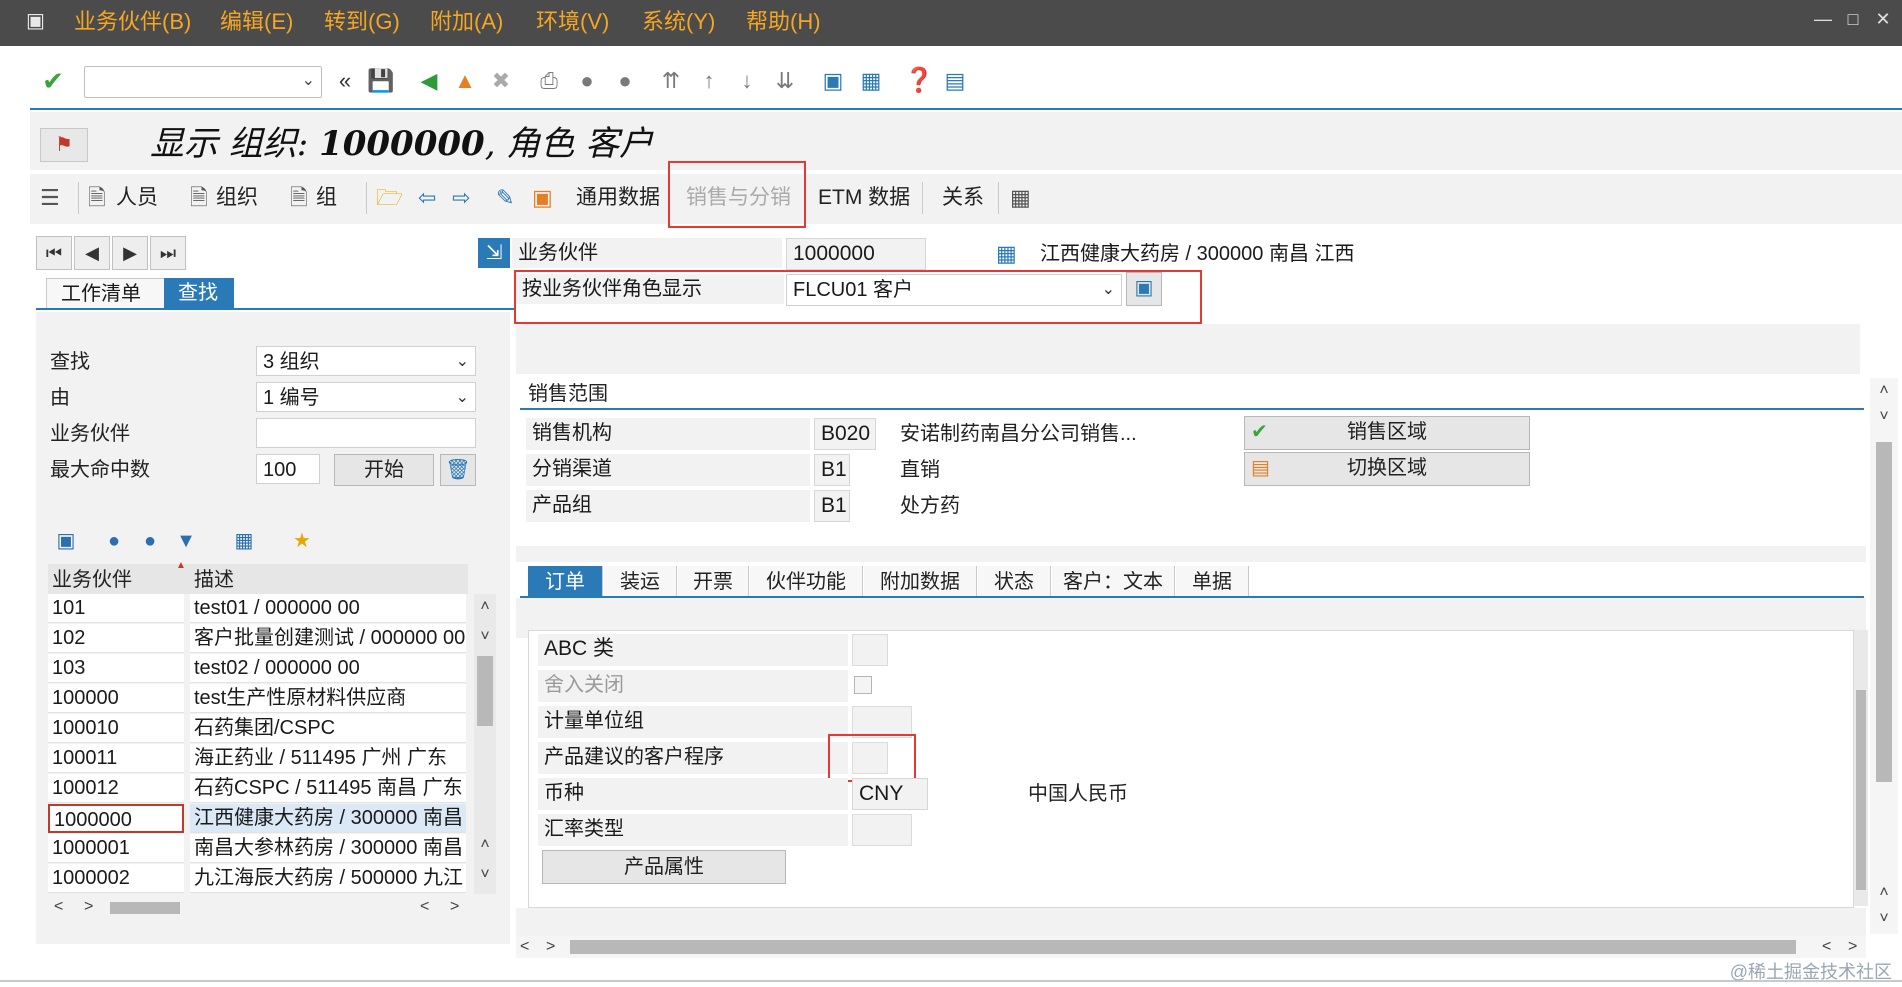  Describe the element at coordinates (954, 290) in the screenshot. I see `role-select: FLCU01 客户 ⌄` at that location.